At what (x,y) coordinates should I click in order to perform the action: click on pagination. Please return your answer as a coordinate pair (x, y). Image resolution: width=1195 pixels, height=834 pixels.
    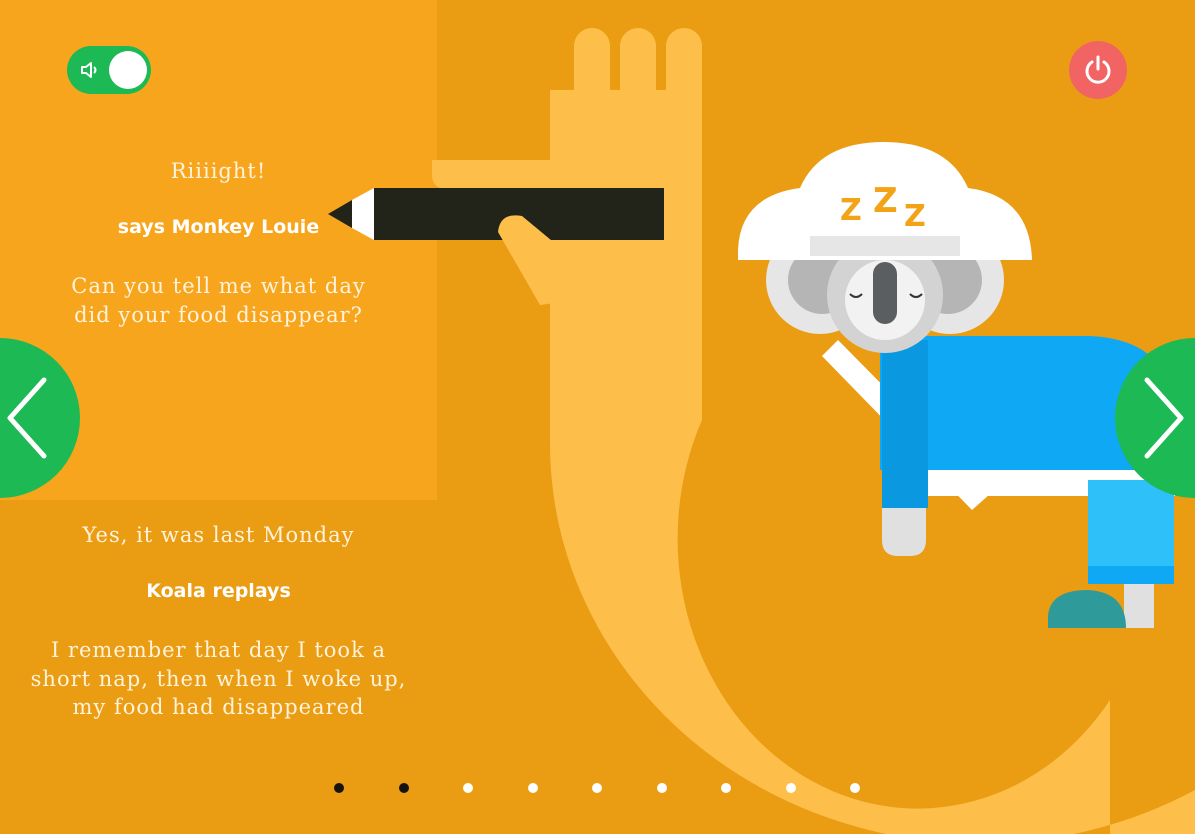
    Looking at the image, I should click on (597, 788).